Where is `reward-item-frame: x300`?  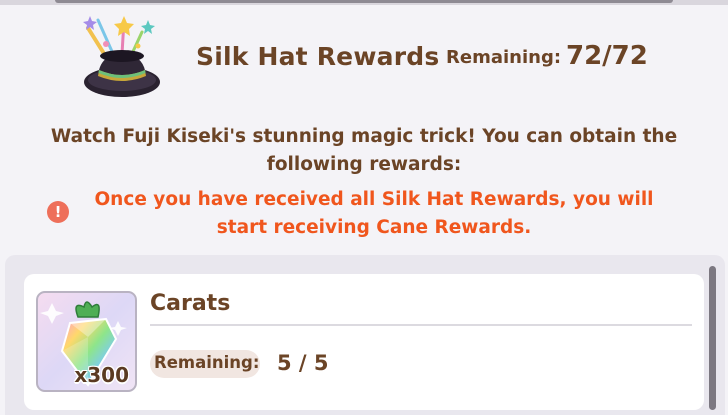
reward-item-frame: x300 is located at coordinates (86, 341).